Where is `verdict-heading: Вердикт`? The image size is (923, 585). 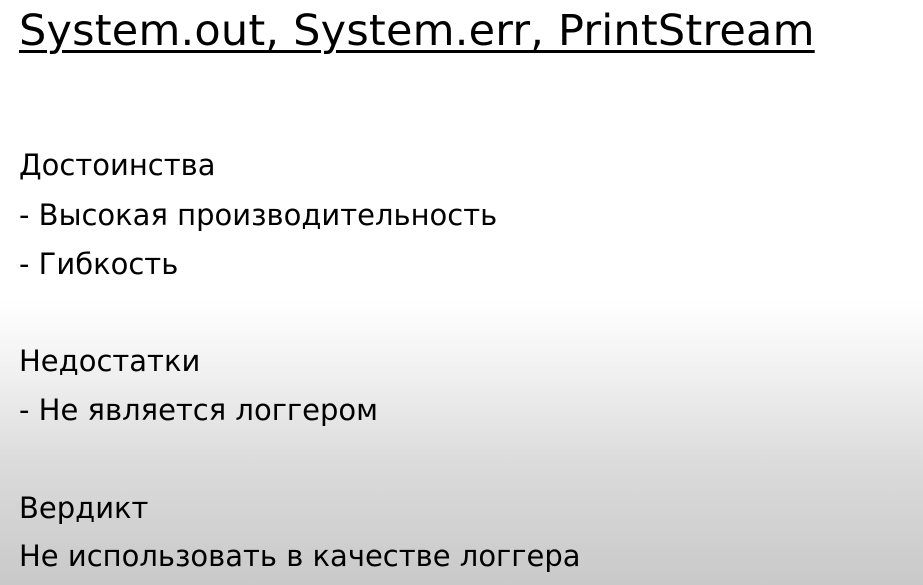
verdict-heading: Вердикт is located at coordinates (84, 508).